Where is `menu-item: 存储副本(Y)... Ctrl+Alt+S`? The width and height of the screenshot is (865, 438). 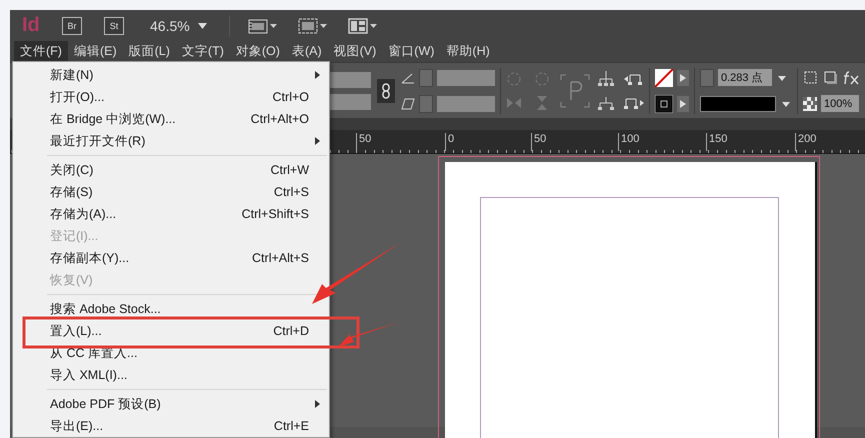
menu-item: 存储副本(Y)... Ctrl+Alt+S is located at coordinates (171, 258).